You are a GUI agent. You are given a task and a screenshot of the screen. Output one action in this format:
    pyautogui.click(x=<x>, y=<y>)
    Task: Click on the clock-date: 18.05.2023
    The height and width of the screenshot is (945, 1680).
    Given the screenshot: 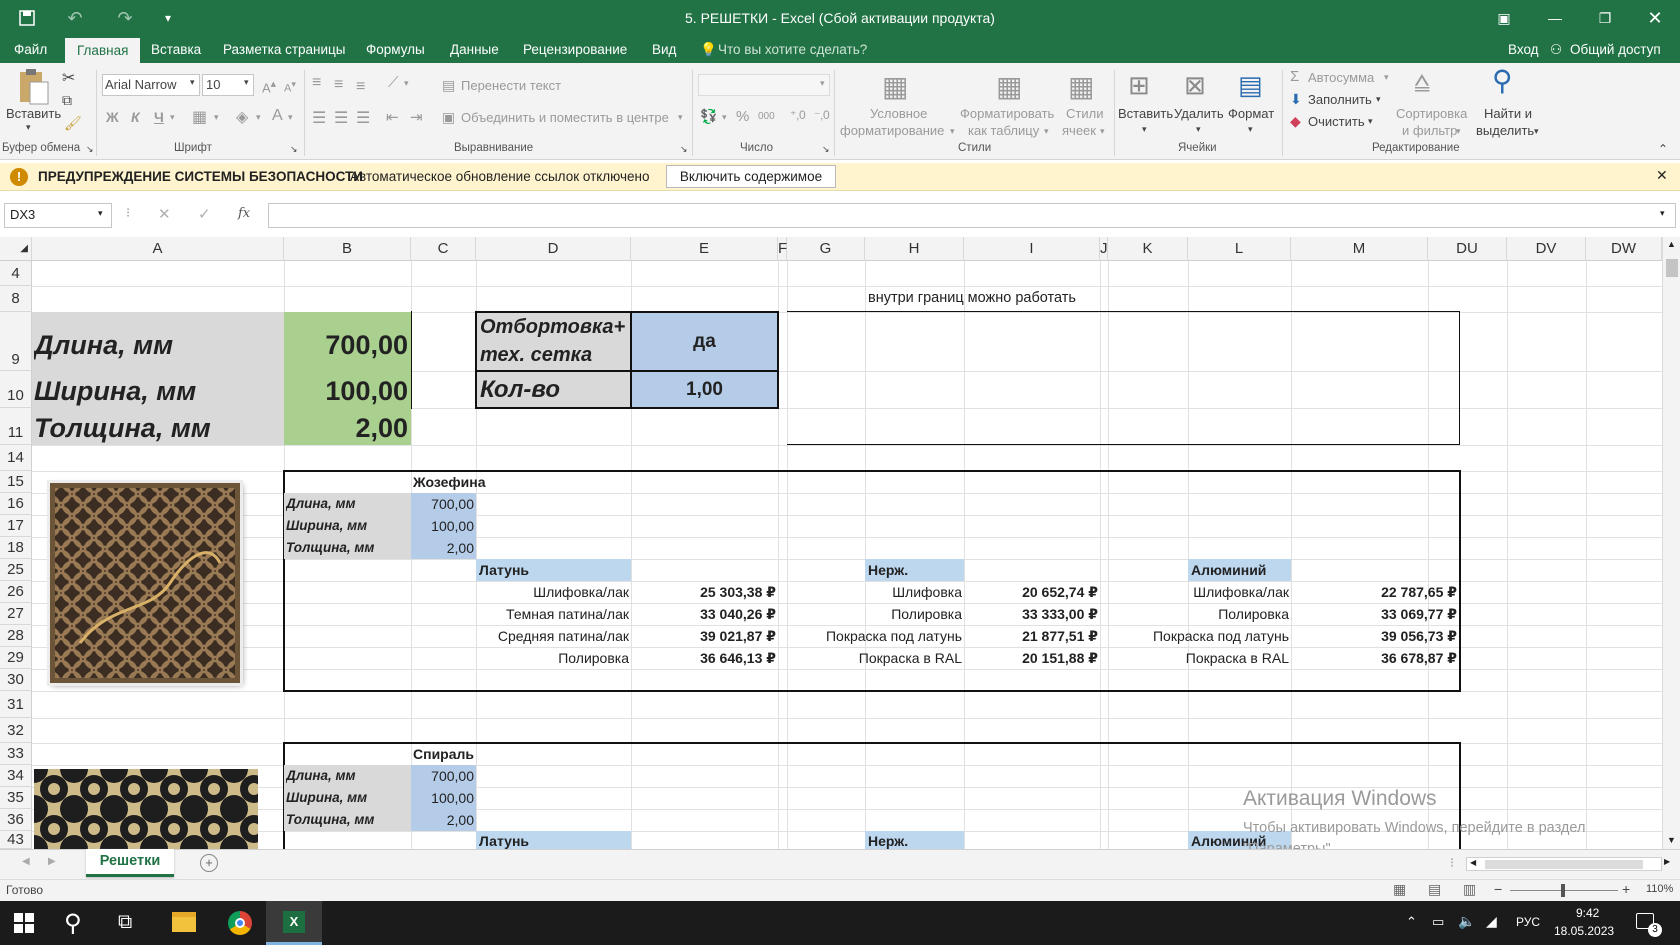 What is the action you would take?
    pyautogui.click(x=1584, y=931)
    